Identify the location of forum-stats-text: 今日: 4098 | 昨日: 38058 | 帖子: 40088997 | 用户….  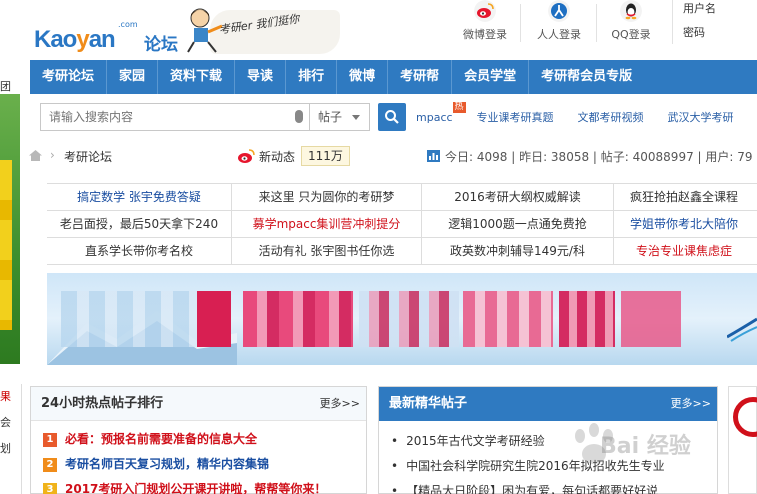
(599, 157).